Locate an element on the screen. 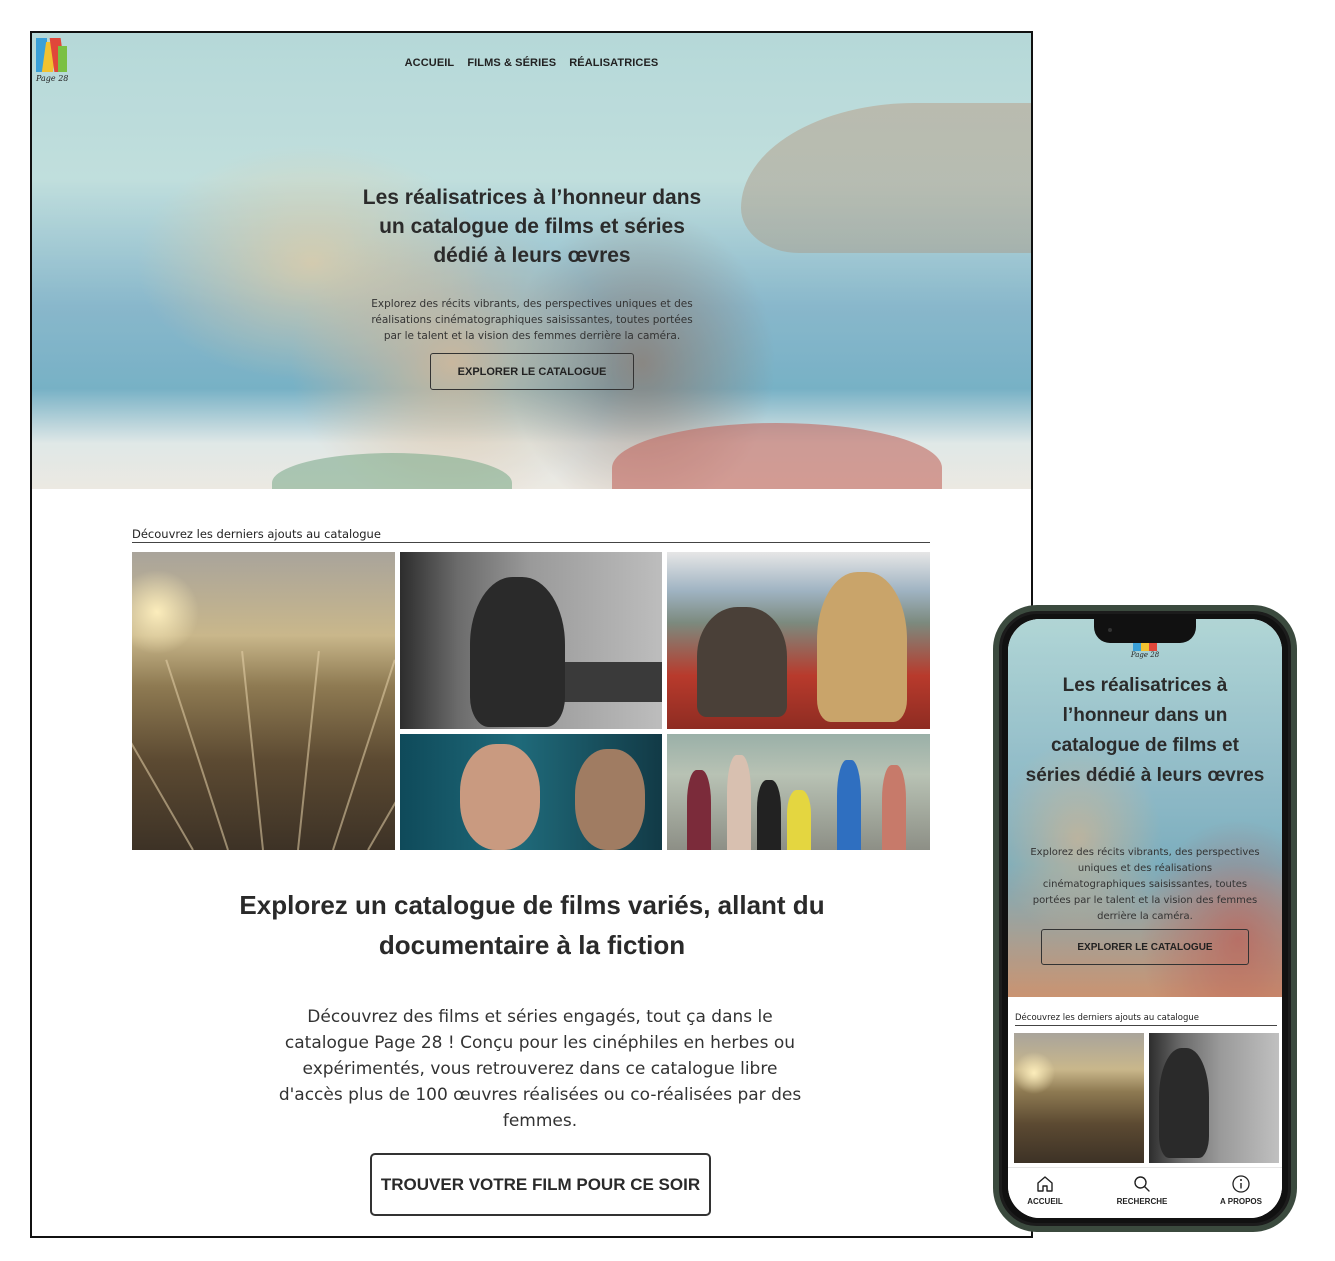 The height and width of the screenshot is (1261, 1335). tab-a-propos: A PROPOS is located at coordinates (1239, 1190).